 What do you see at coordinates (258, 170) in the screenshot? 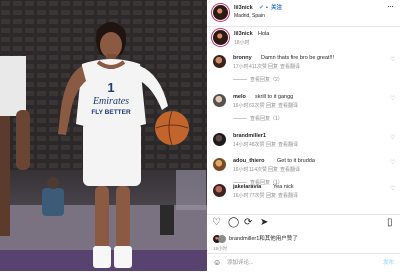
I see `comment-likes: 114次赞` at bounding box center [258, 170].